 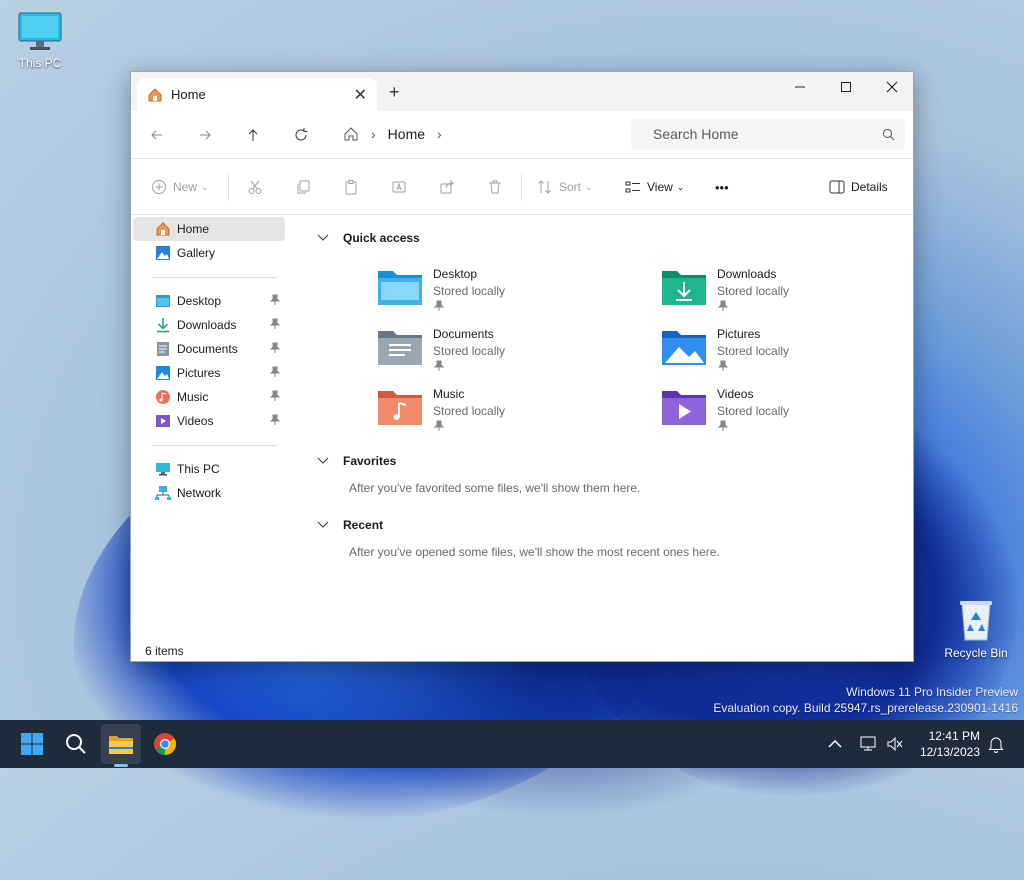 I want to click on view-button: View ⌄, so click(x=654, y=187).